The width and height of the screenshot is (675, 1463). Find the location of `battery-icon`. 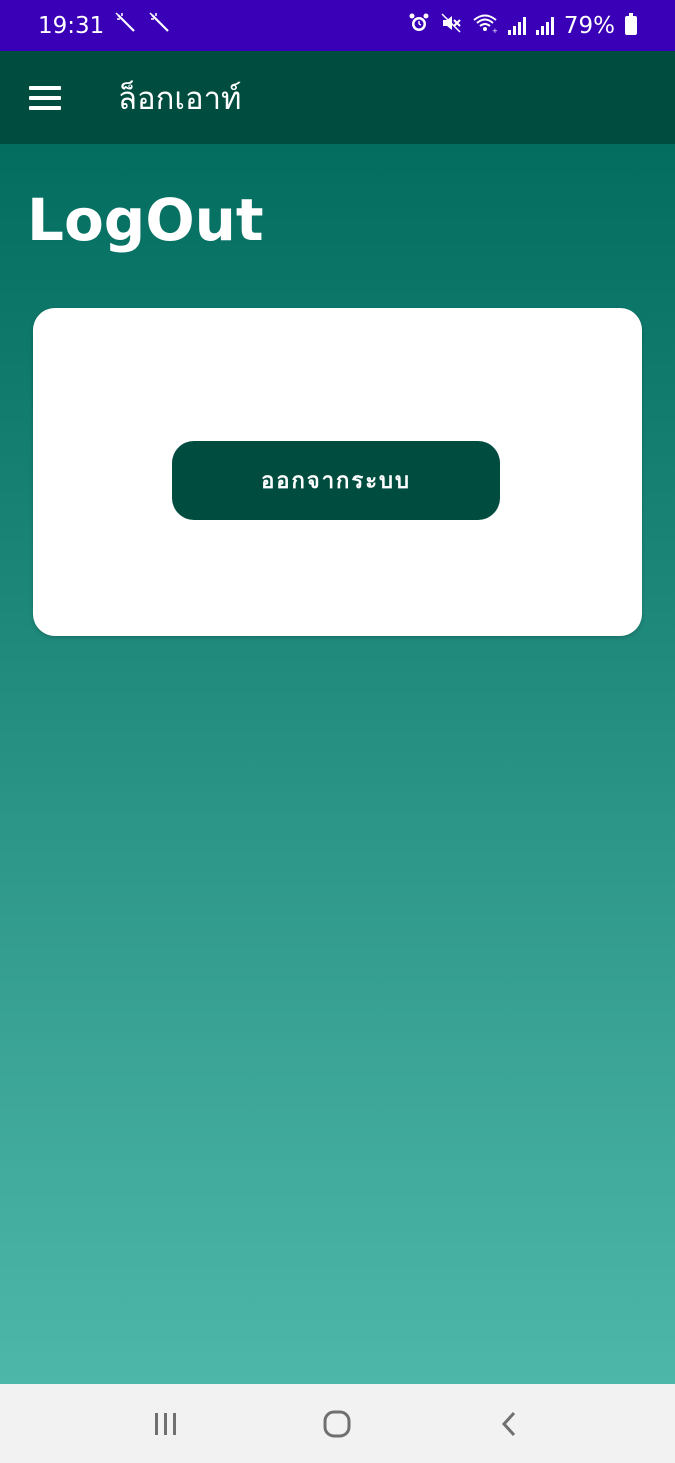

battery-icon is located at coordinates (631, 24).